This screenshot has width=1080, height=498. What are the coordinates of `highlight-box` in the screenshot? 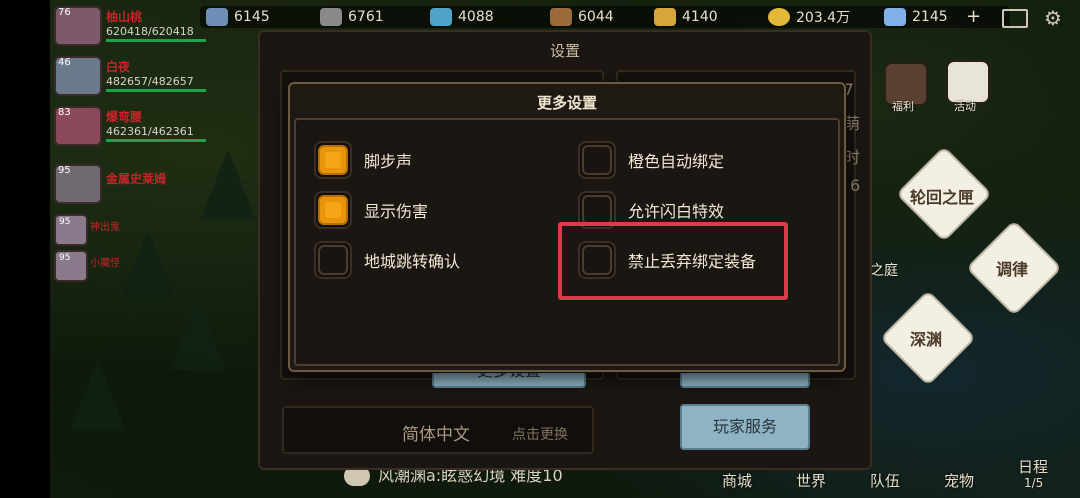 It's located at (673, 261).